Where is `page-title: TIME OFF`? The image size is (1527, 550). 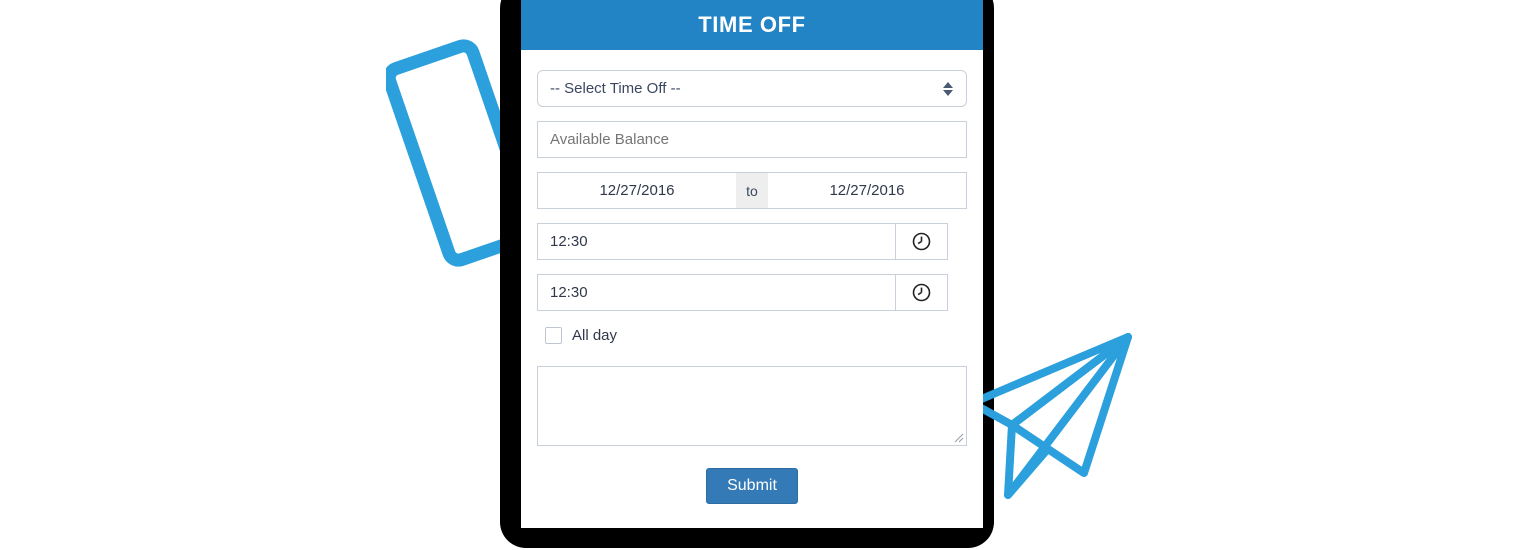 page-title: TIME OFF is located at coordinates (752, 24).